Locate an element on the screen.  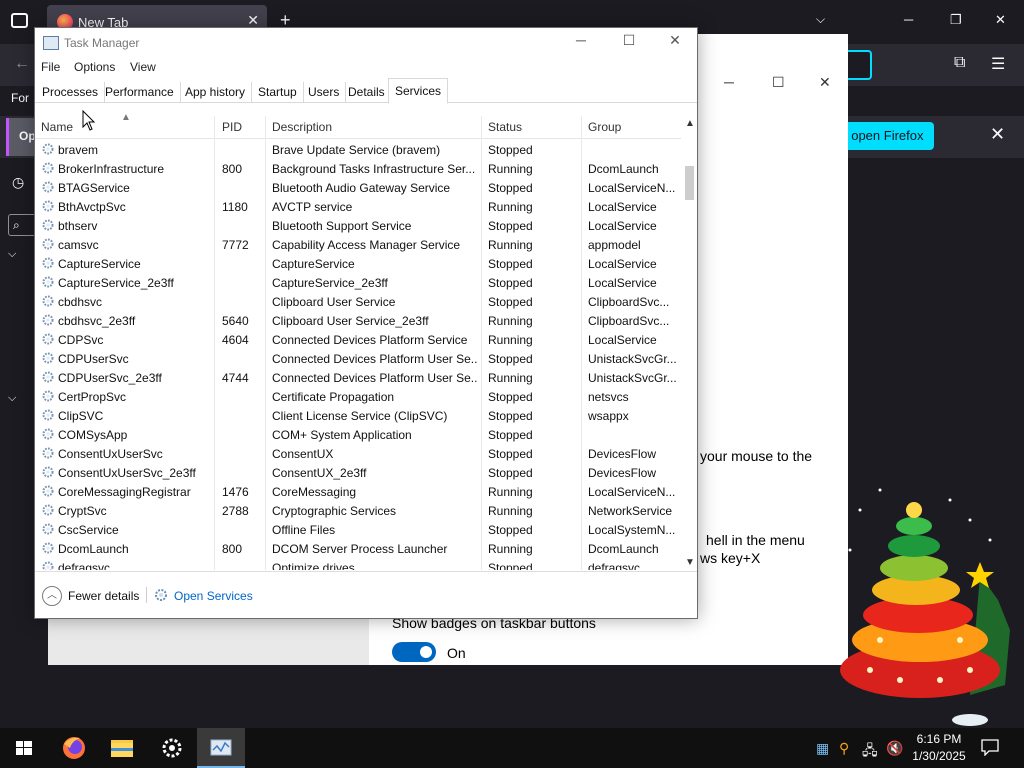
expand-chevron-icon: ⌵ is located at coordinates (12, 254).